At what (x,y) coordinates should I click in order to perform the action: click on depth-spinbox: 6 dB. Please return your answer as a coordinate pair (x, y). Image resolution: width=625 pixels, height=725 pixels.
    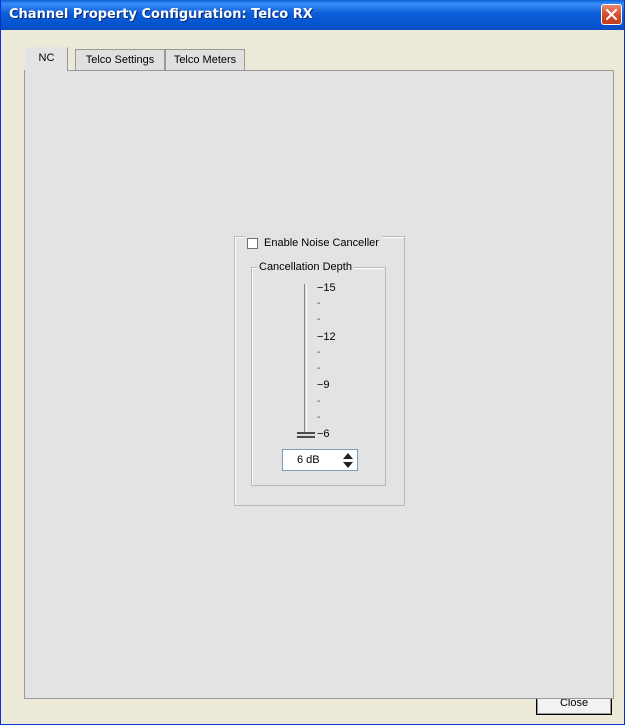
    Looking at the image, I should click on (320, 460).